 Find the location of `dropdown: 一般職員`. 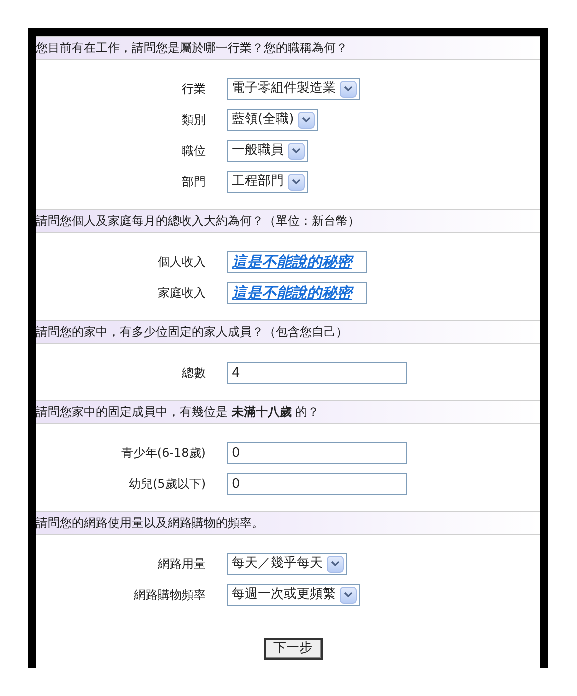

dropdown: 一般職員 is located at coordinates (267, 151).